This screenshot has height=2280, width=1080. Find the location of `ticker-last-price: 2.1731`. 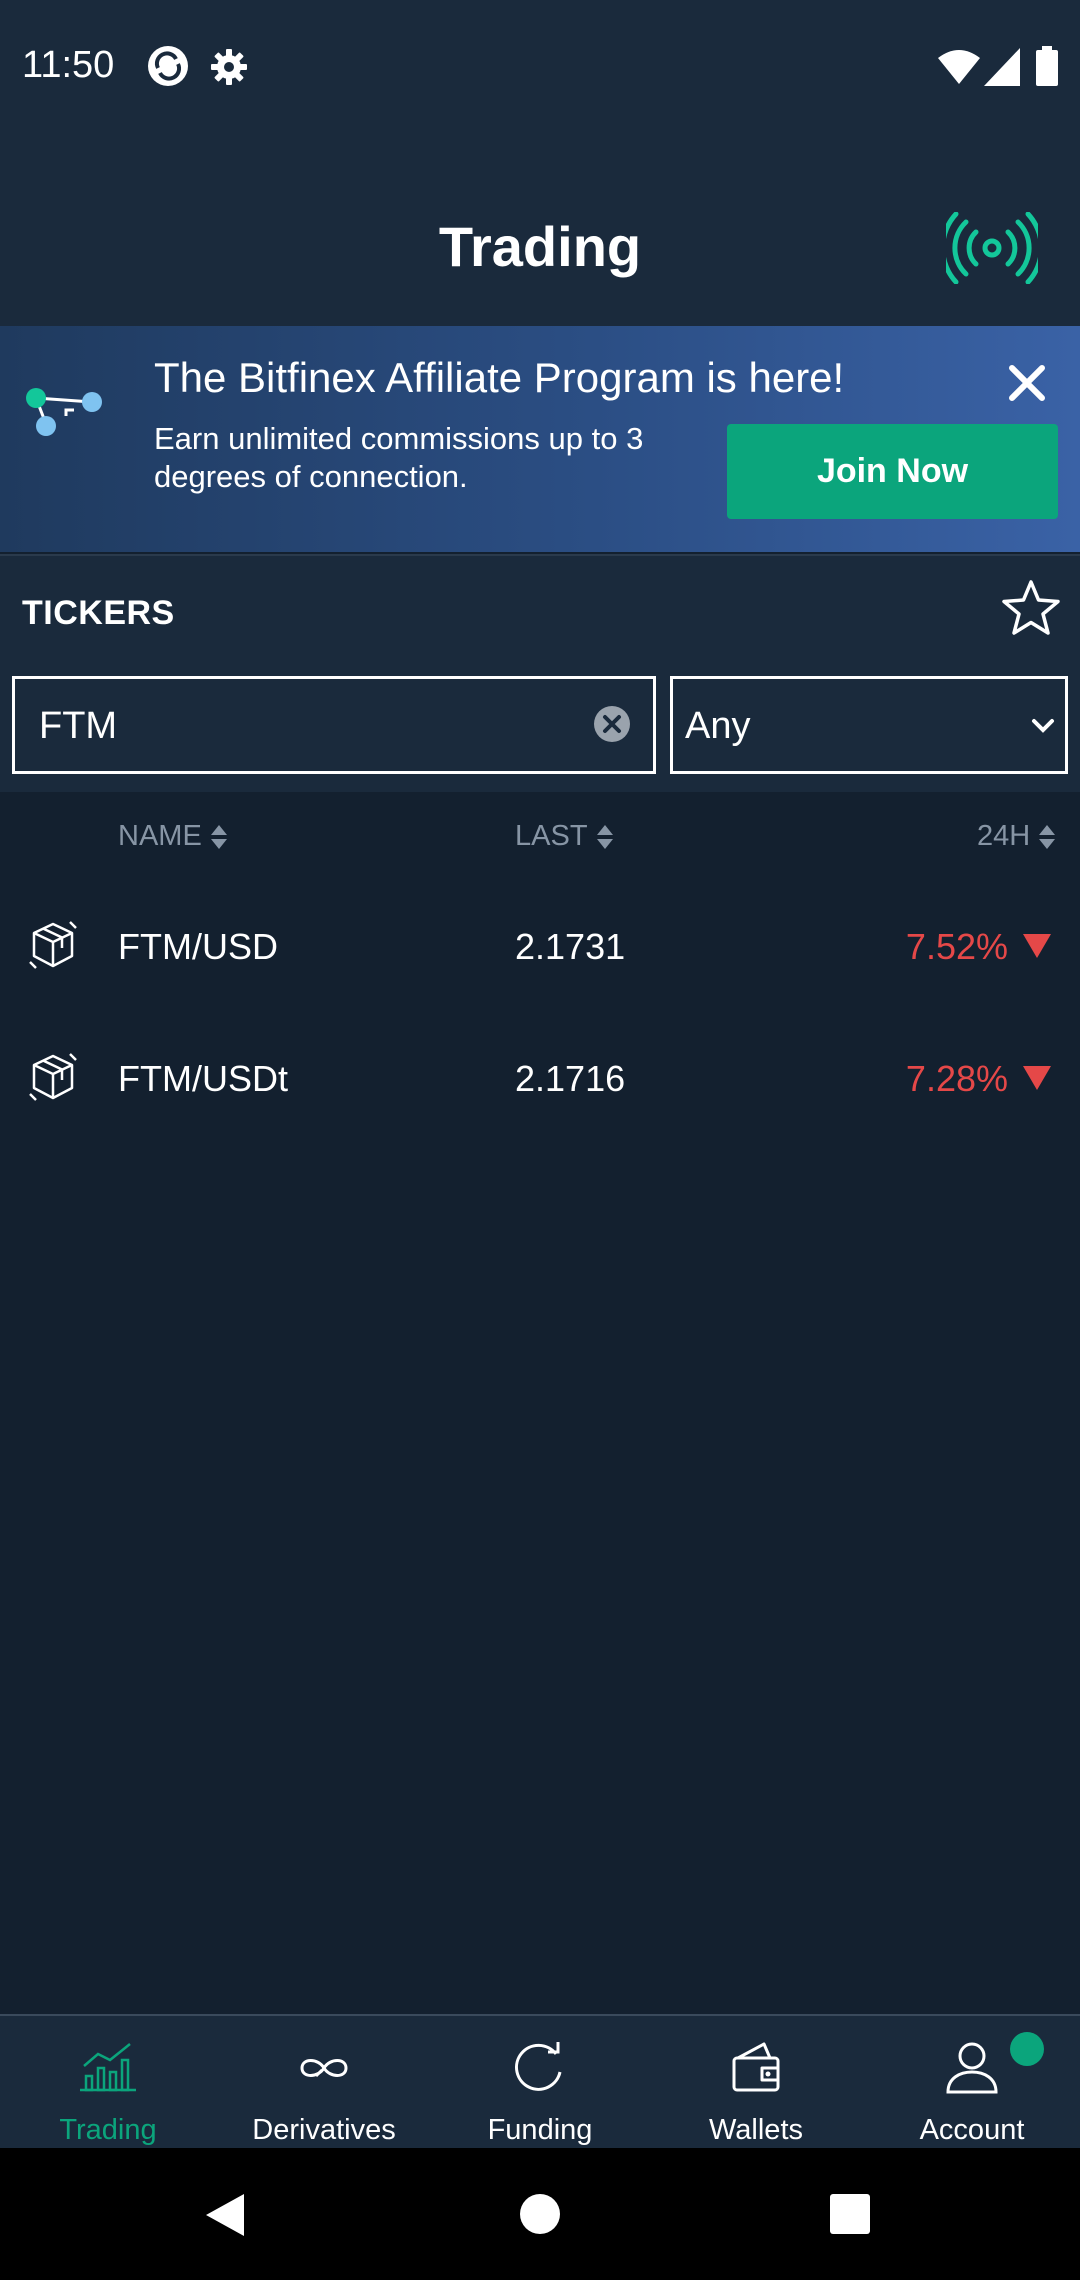

ticker-last-price: 2.1731 is located at coordinates (570, 946).